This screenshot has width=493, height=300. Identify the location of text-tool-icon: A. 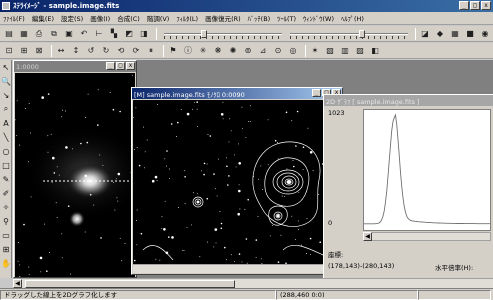
(6, 123).